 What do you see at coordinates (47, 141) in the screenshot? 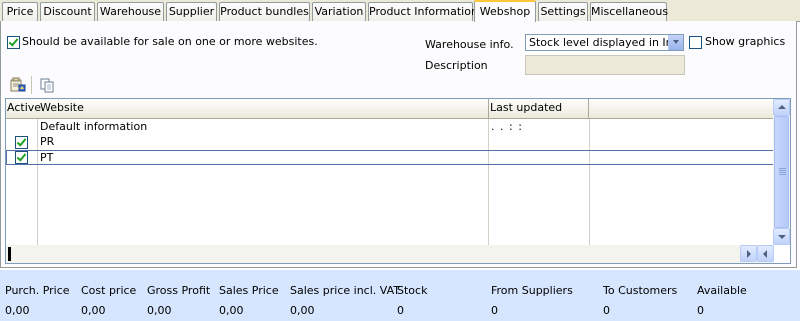
I see `website-cell: PR` at bounding box center [47, 141].